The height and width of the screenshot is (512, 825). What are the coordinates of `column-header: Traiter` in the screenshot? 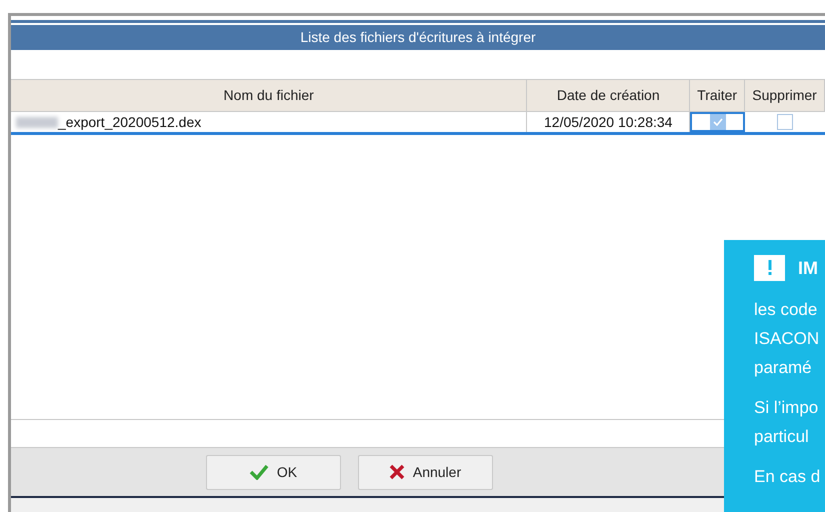 It's located at (718, 95).